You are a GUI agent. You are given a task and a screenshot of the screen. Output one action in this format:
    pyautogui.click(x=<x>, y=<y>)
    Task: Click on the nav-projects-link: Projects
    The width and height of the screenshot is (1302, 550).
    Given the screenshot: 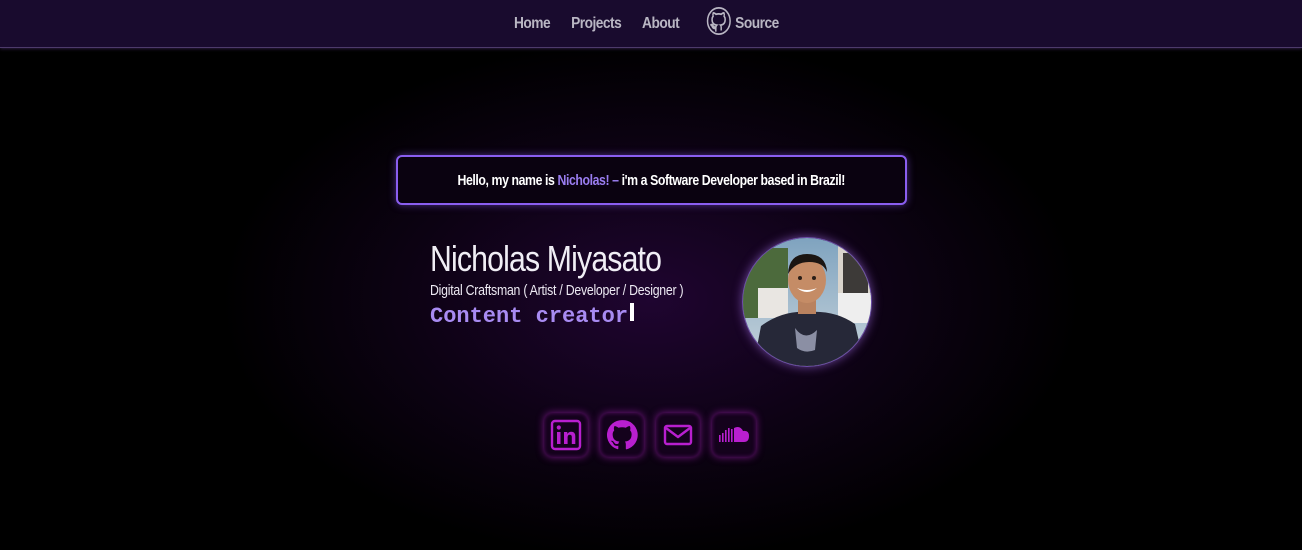 What is the action you would take?
    pyautogui.click(x=596, y=24)
    